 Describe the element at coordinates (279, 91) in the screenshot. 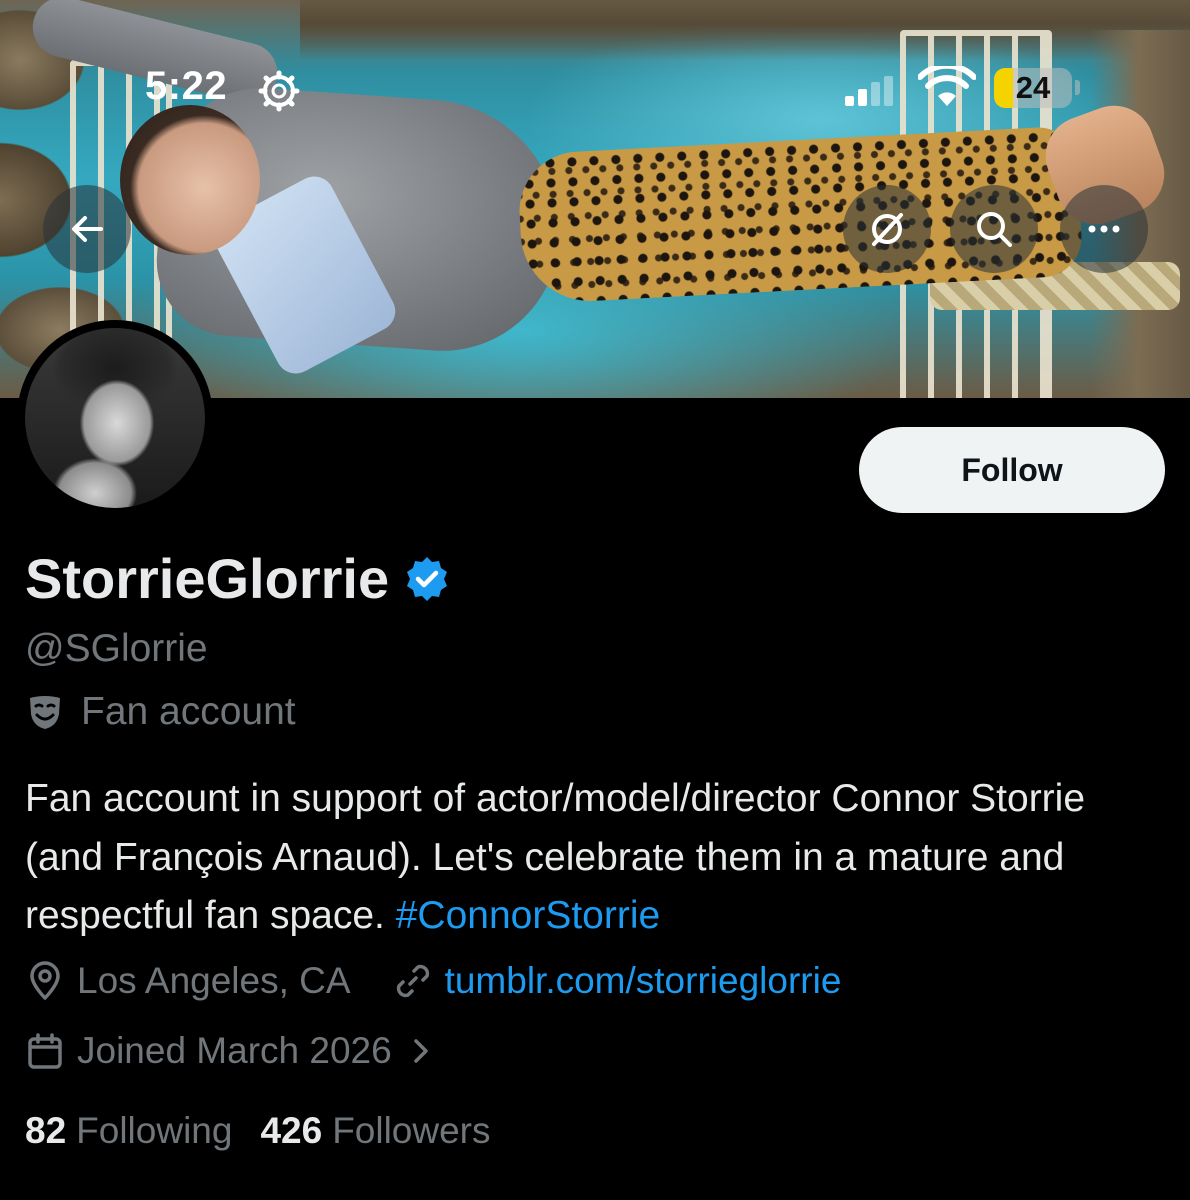

I see `settings-gear-icon` at that location.